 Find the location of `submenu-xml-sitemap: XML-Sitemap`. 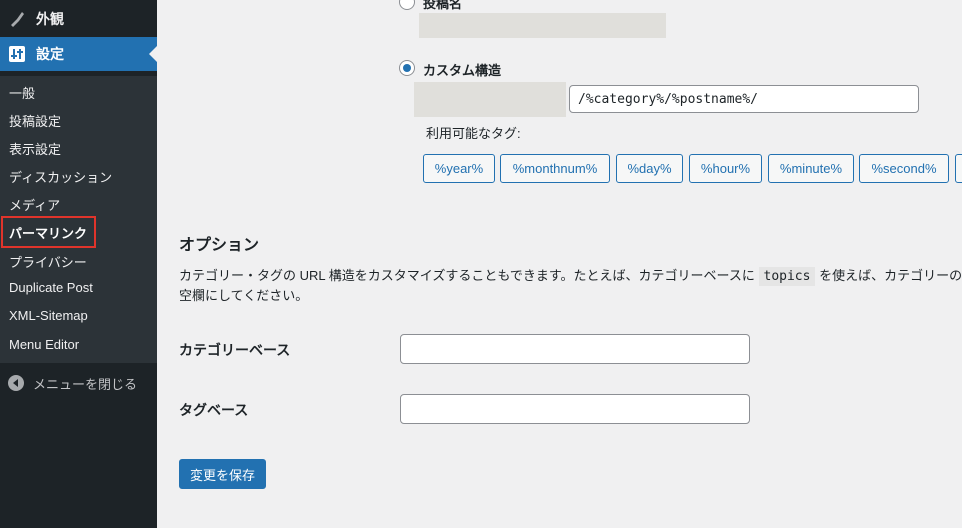

submenu-xml-sitemap: XML-Sitemap is located at coordinates (48, 315).